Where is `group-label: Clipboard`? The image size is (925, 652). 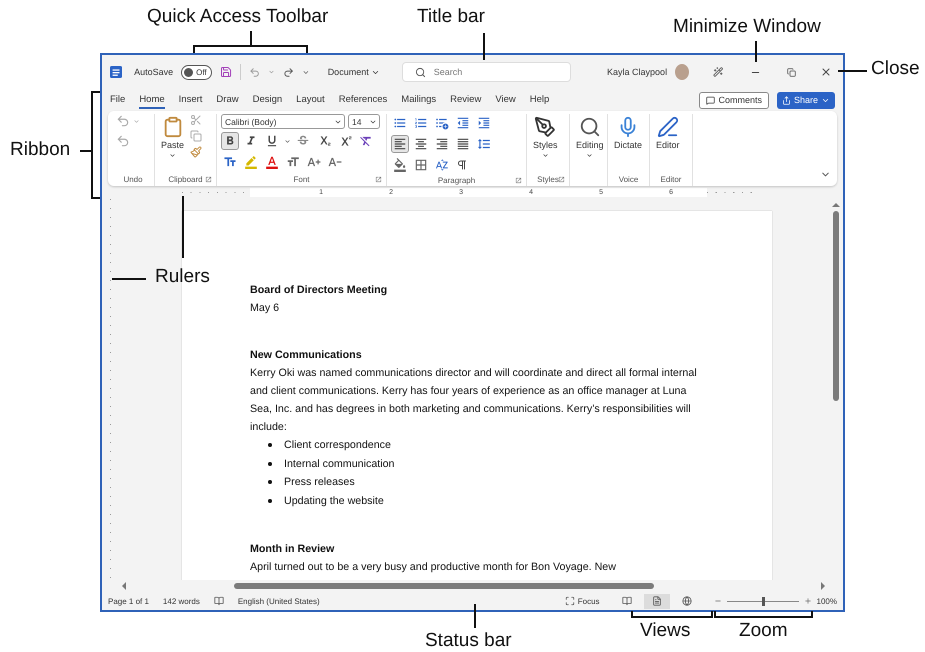 group-label: Clipboard is located at coordinates (185, 179).